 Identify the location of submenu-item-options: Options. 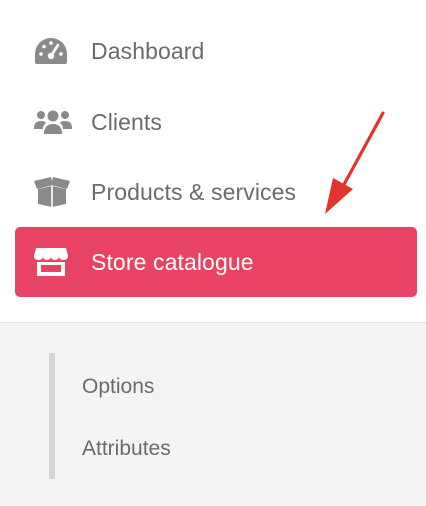
(118, 387).